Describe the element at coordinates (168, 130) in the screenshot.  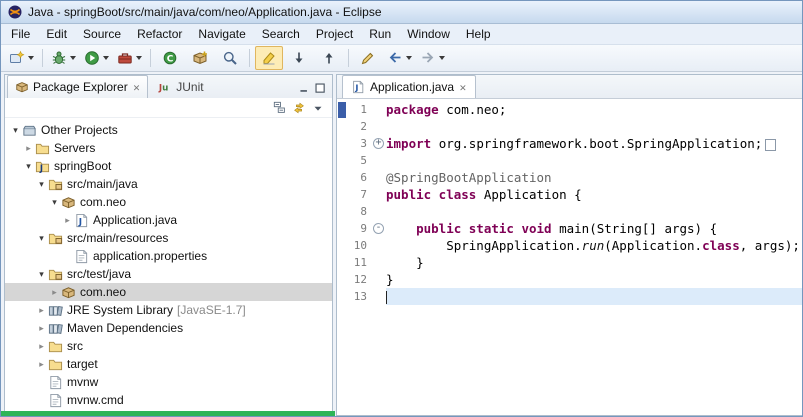
I see `tree-item-other-projects: Other Projects` at that location.